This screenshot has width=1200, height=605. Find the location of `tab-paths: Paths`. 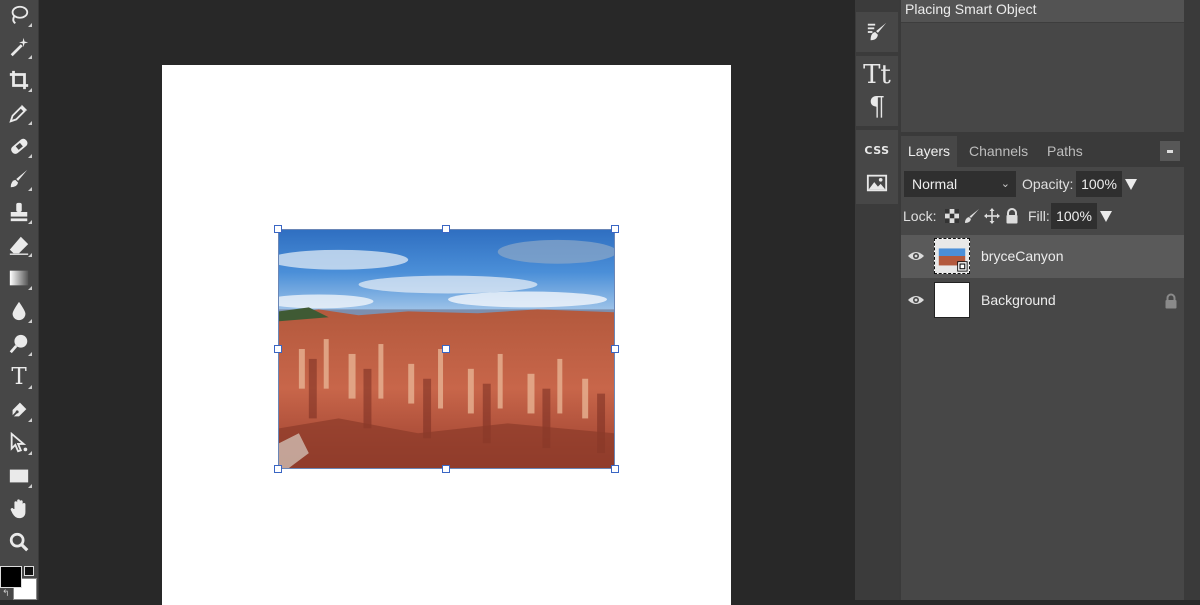

tab-paths: Paths is located at coordinates (1065, 151).